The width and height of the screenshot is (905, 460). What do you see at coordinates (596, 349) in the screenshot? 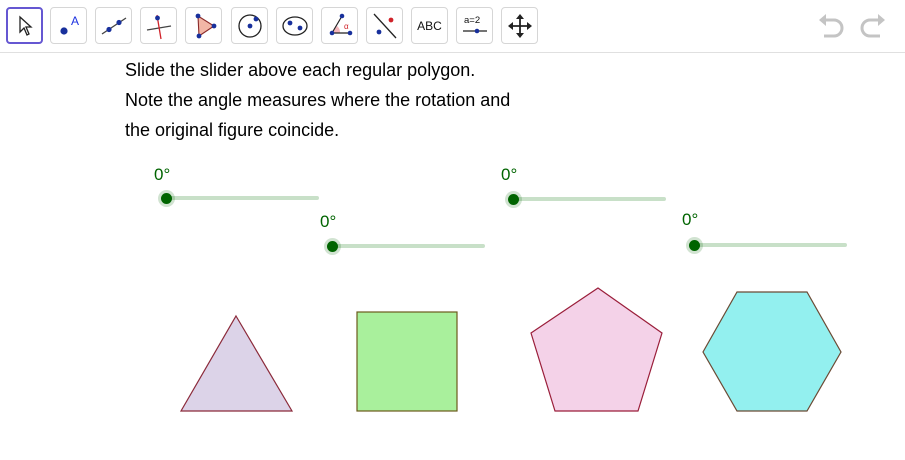
I see `pentagon-shape` at bounding box center [596, 349].